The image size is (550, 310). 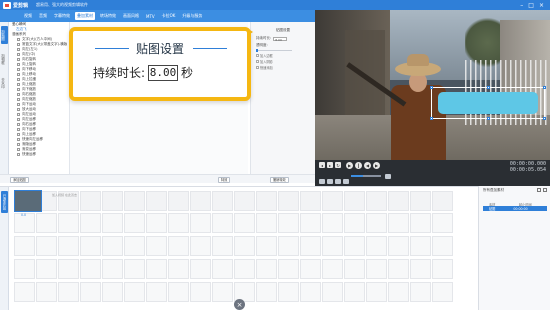 What do you see at coordinates (85, 16) in the screenshot?
I see `menu-item: 叠加素材` at bounding box center [85, 16].